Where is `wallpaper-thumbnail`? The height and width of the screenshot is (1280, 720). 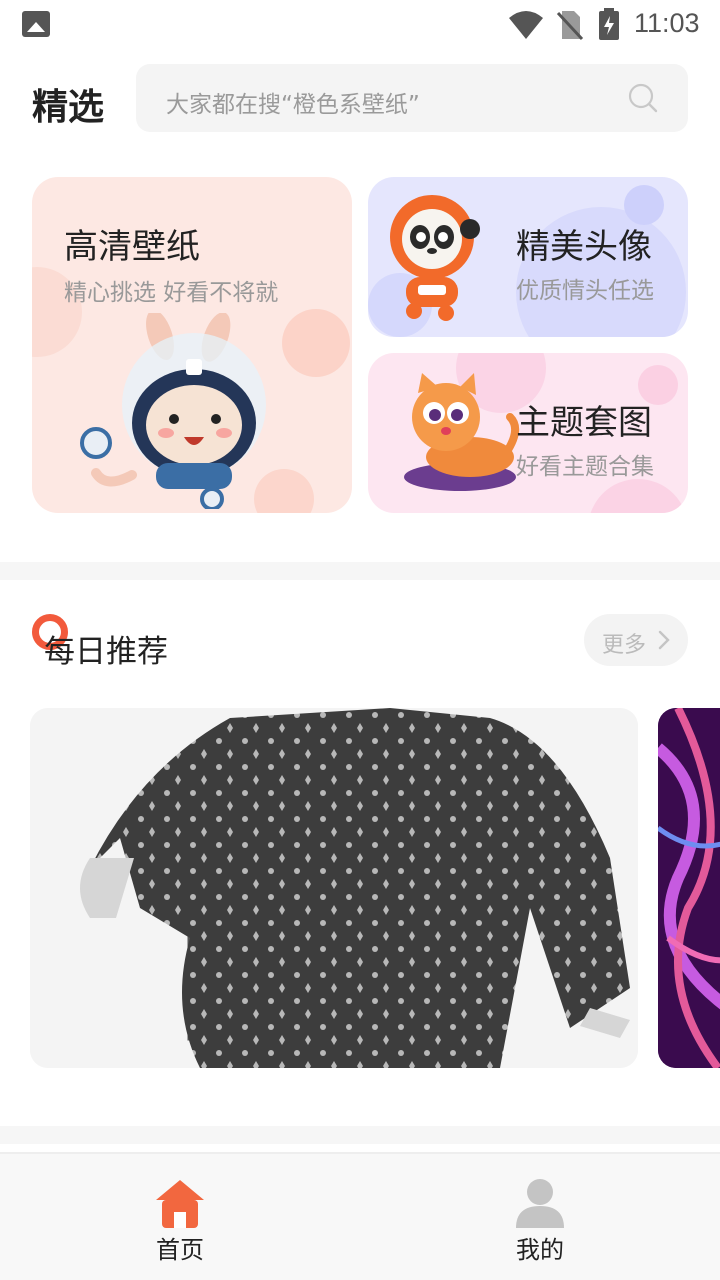 wallpaper-thumbnail is located at coordinates (689, 888).